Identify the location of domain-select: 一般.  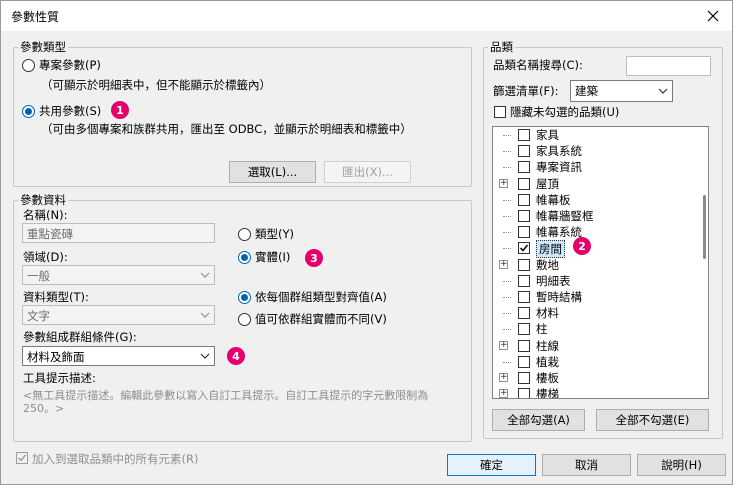
(118, 275).